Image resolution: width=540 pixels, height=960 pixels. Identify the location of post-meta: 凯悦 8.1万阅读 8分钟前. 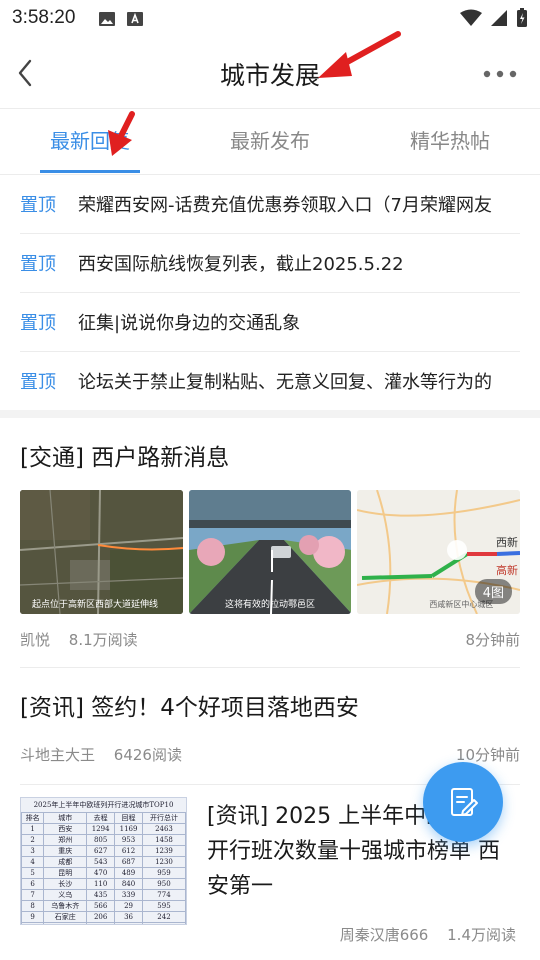
(270, 639).